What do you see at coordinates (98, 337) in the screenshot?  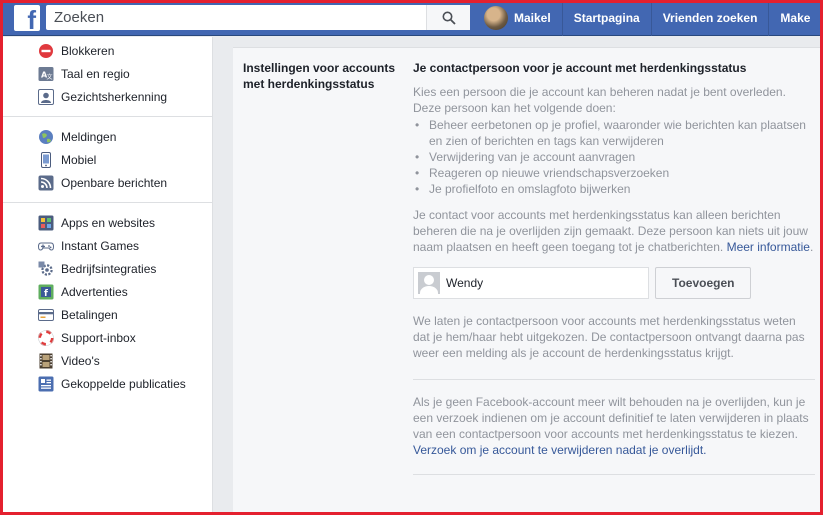 I see `sidebar-item-label: Support-inbox` at bounding box center [98, 337].